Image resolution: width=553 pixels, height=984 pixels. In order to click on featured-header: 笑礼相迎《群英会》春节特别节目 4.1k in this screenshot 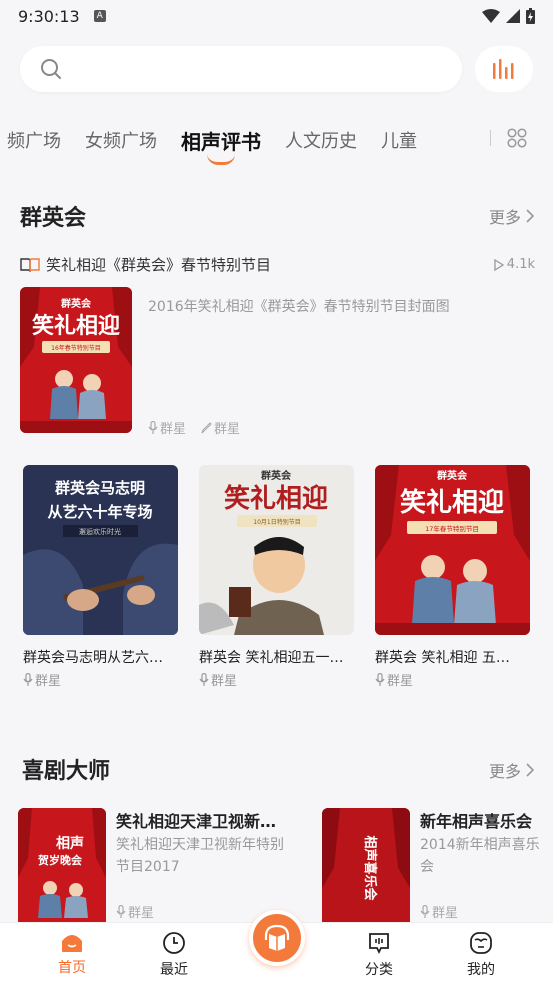, I will do `click(277, 264)`.